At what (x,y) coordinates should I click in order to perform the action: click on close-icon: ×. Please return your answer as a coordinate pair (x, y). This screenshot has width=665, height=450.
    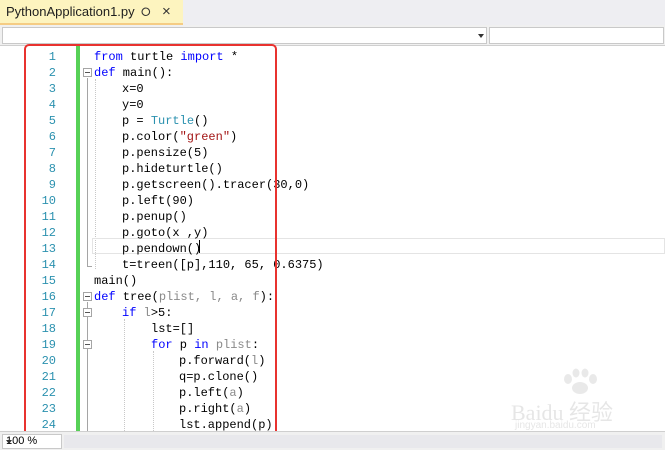
    Looking at the image, I should click on (166, 11).